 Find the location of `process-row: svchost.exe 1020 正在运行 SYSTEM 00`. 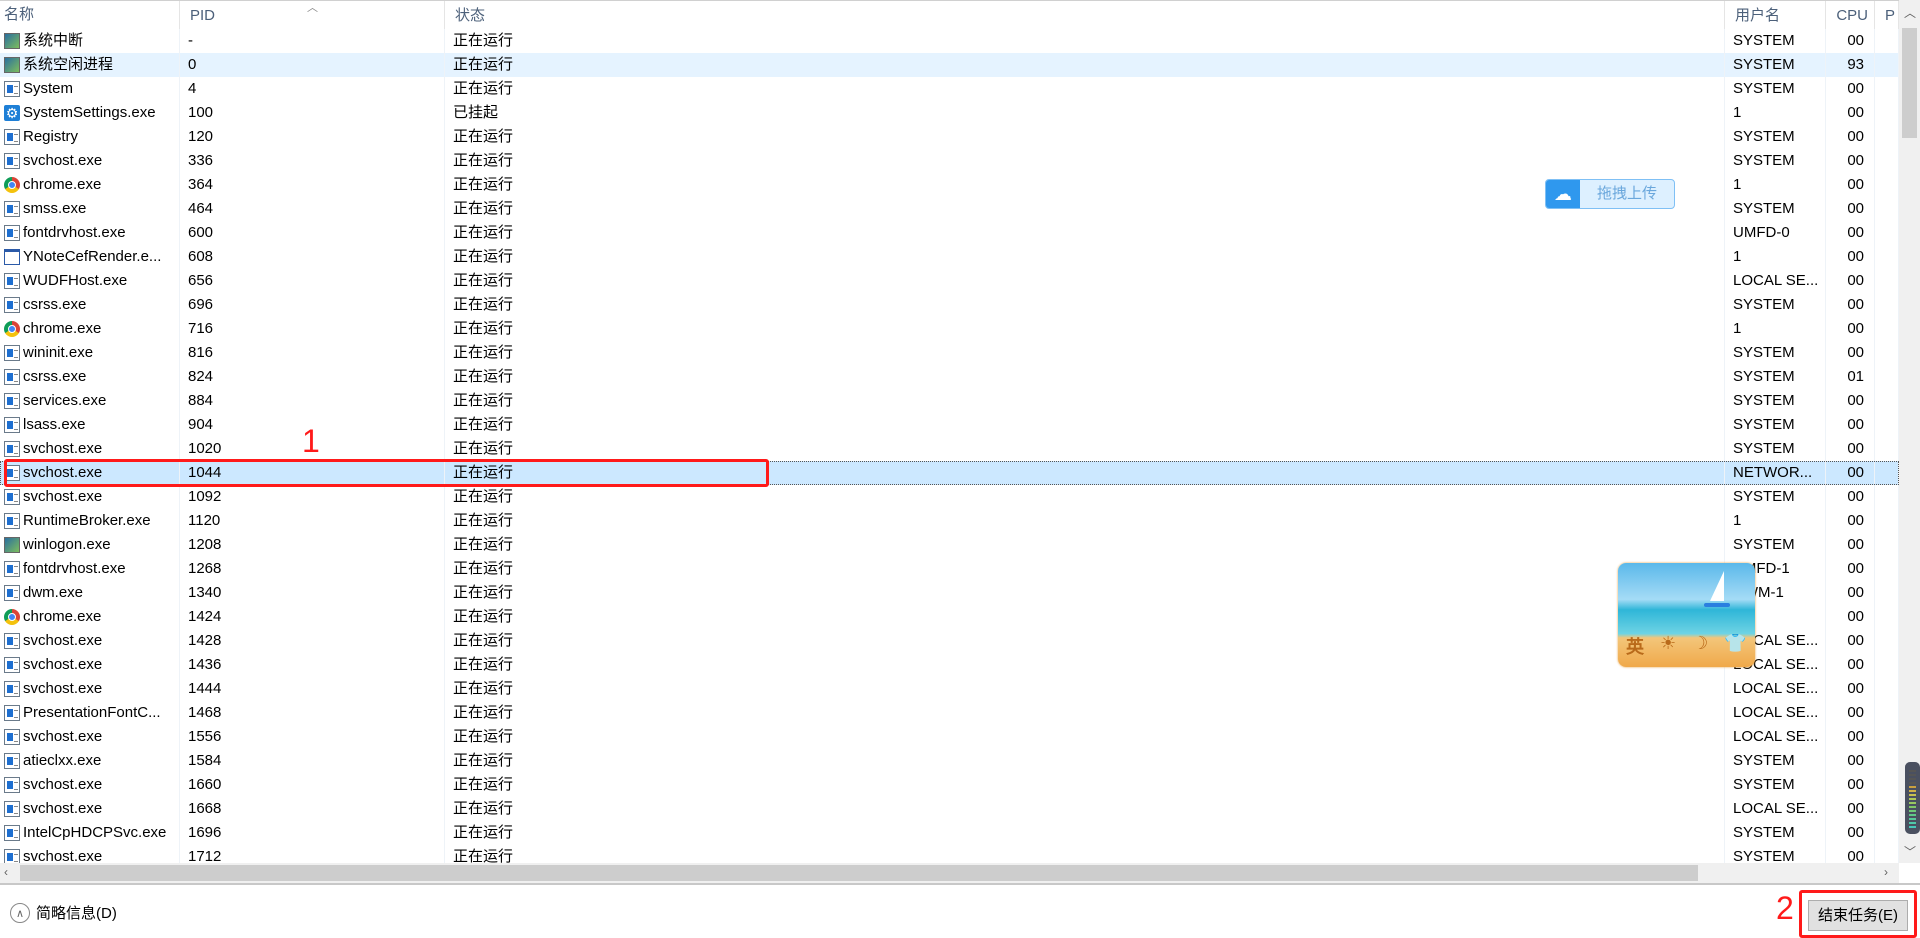

process-row: svchost.exe 1020 正在运行 SYSTEM 00 is located at coordinates (949, 449).